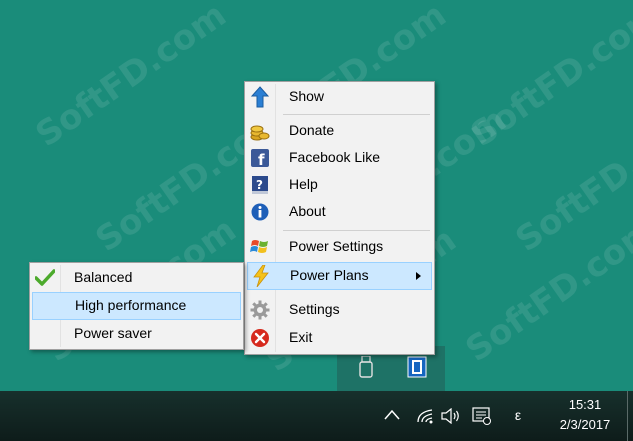  What do you see at coordinates (339, 131) in the screenshot?
I see `menu-item-donate: Donate` at bounding box center [339, 131].